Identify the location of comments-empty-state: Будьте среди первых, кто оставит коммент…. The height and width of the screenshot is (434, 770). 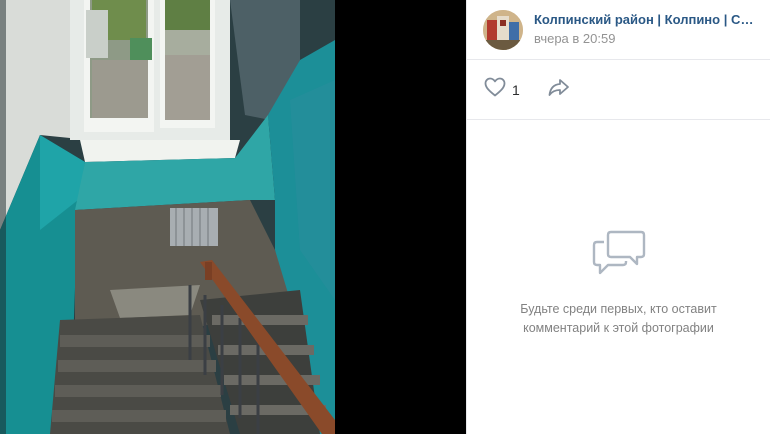
(618, 283).